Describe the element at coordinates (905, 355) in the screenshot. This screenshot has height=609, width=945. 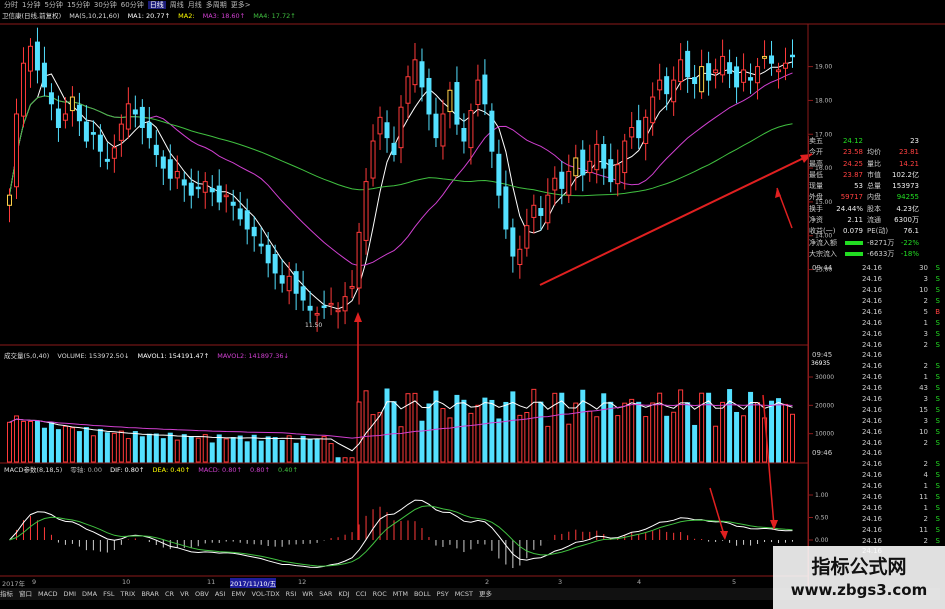
I see `tick-volume` at that location.